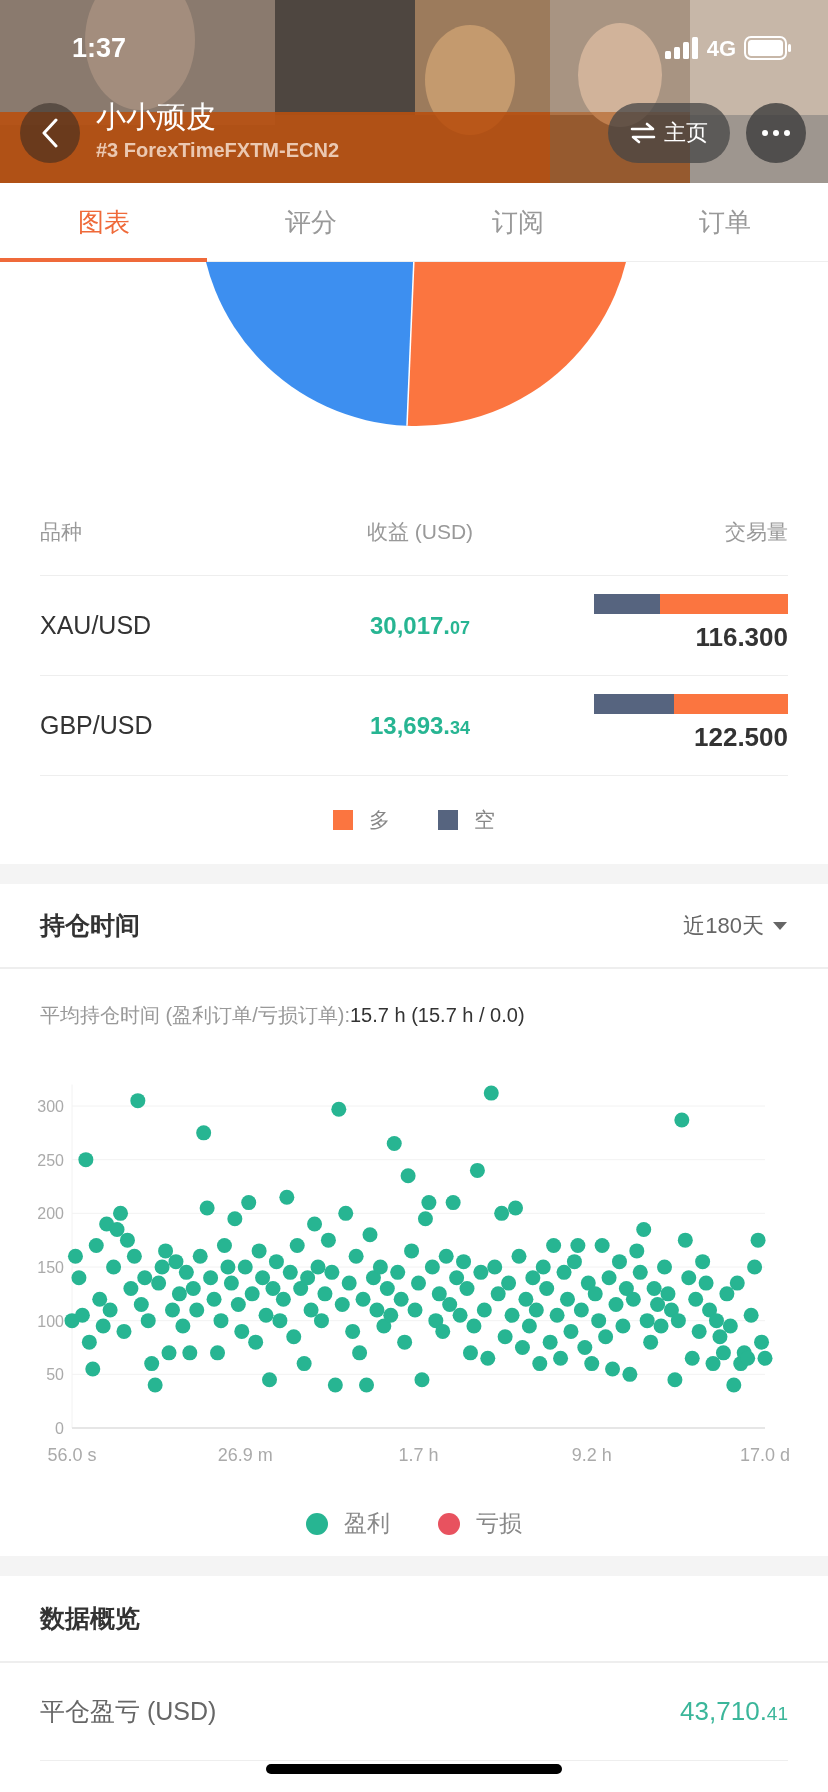 The width and height of the screenshot is (828, 1792). Describe the element at coordinates (681, 48) in the screenshot. I see `signal-icon` at that location.